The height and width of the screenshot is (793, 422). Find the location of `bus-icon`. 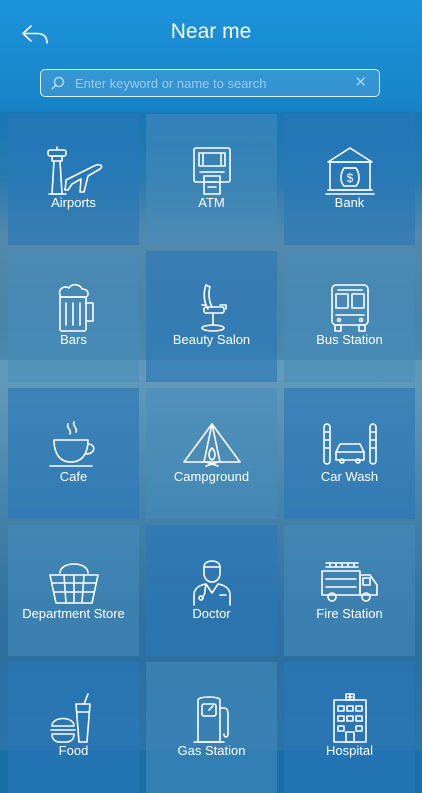

bus-icon is located at coordinates (349, 308).